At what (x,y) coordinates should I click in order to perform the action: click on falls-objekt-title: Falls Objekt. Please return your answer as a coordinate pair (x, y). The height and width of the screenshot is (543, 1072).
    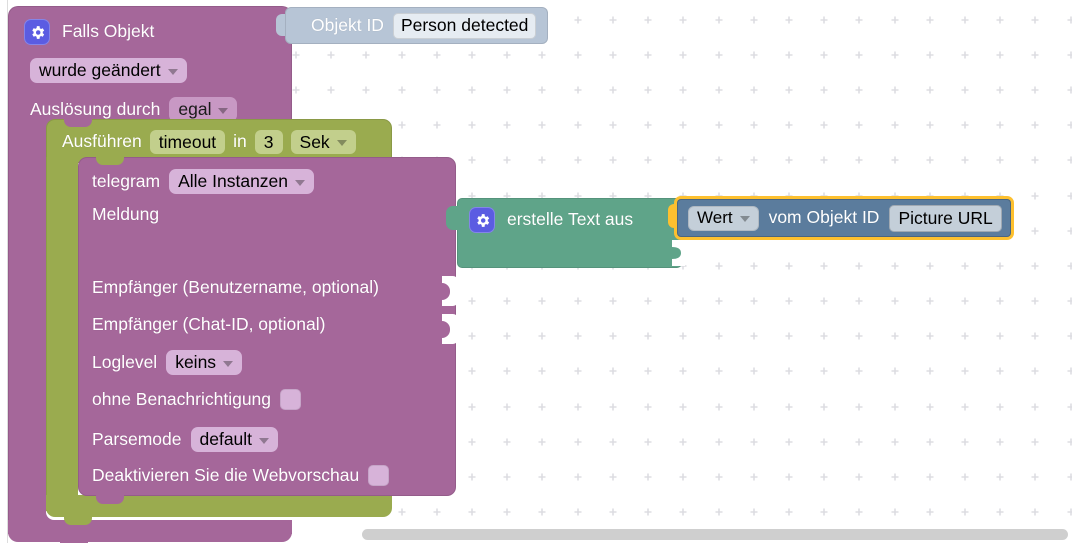
    Looking at the image, I should click on (108, 31).